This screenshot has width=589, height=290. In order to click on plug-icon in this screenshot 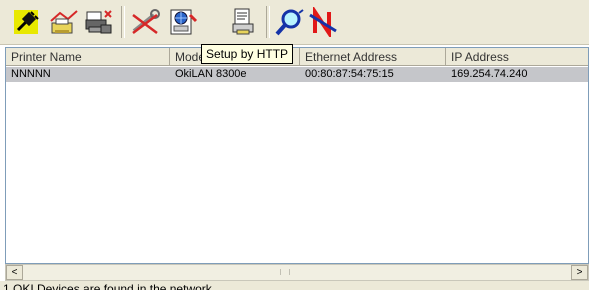, I will do `click(26, 21)`.